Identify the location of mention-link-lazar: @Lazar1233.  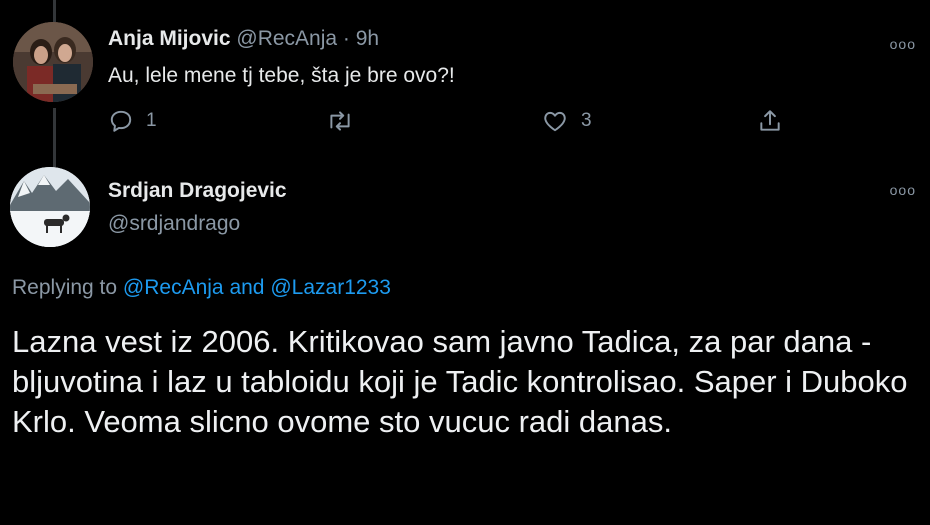
(330, 287).